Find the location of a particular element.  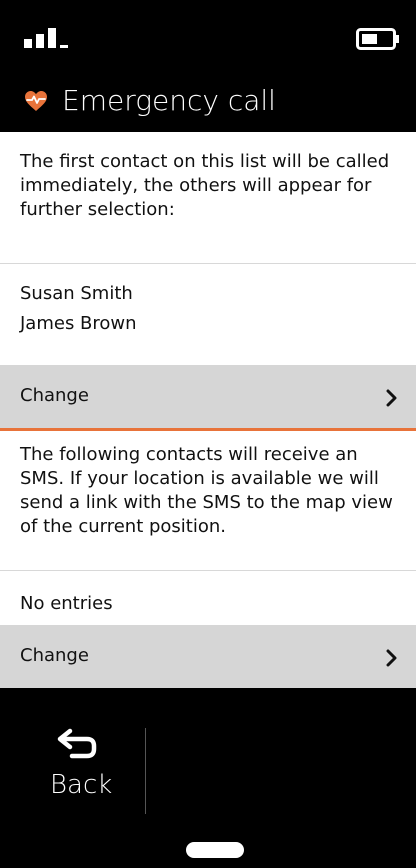

signal-strength-icon is located at coordinates (46, 38).